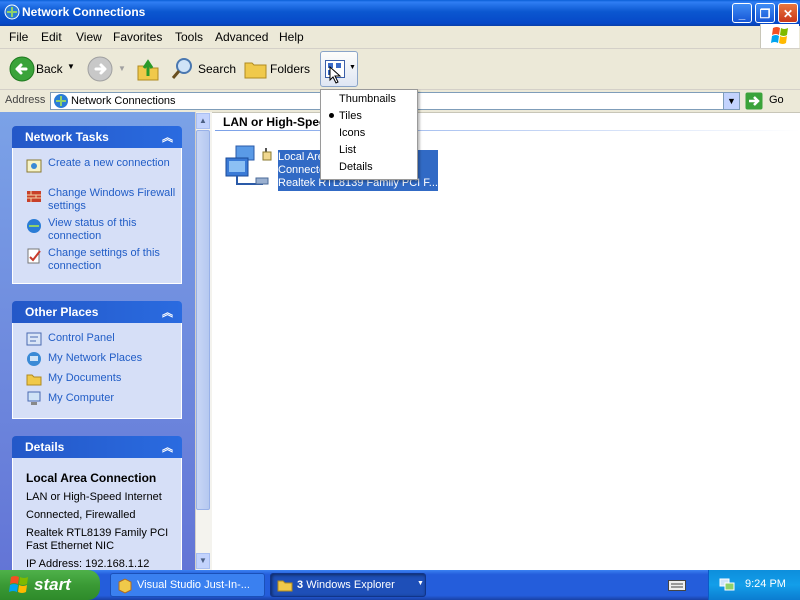  Describe the element at coordinates (742, 13) in the screenshot. I see `minimize-button: _` at that location.